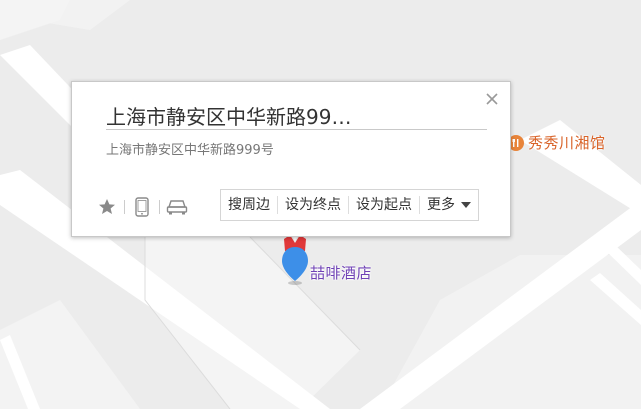 The image size is (641, 409). I want to click on info-tools, so click(142, 207).